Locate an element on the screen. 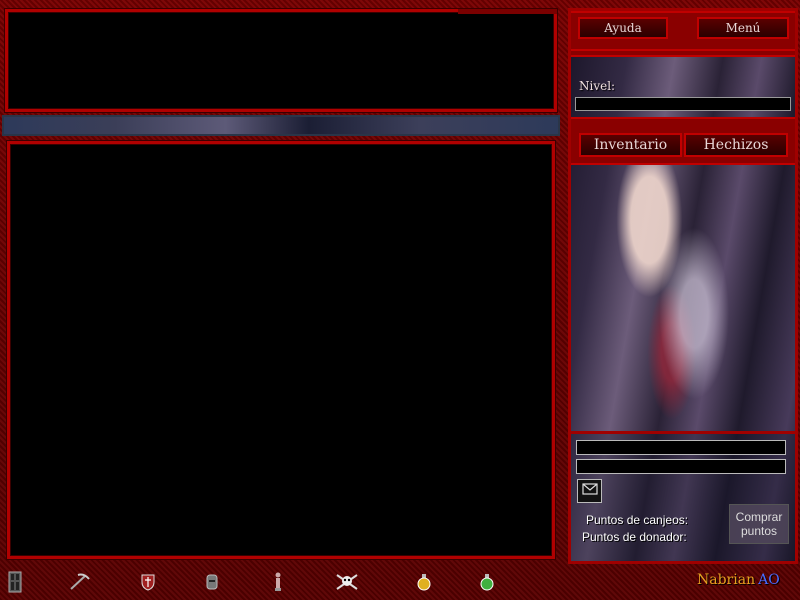 Image resolution: width=800 pixels, height=600 pixels. menu-button-label: Menú is located at coordinates (743, 28).